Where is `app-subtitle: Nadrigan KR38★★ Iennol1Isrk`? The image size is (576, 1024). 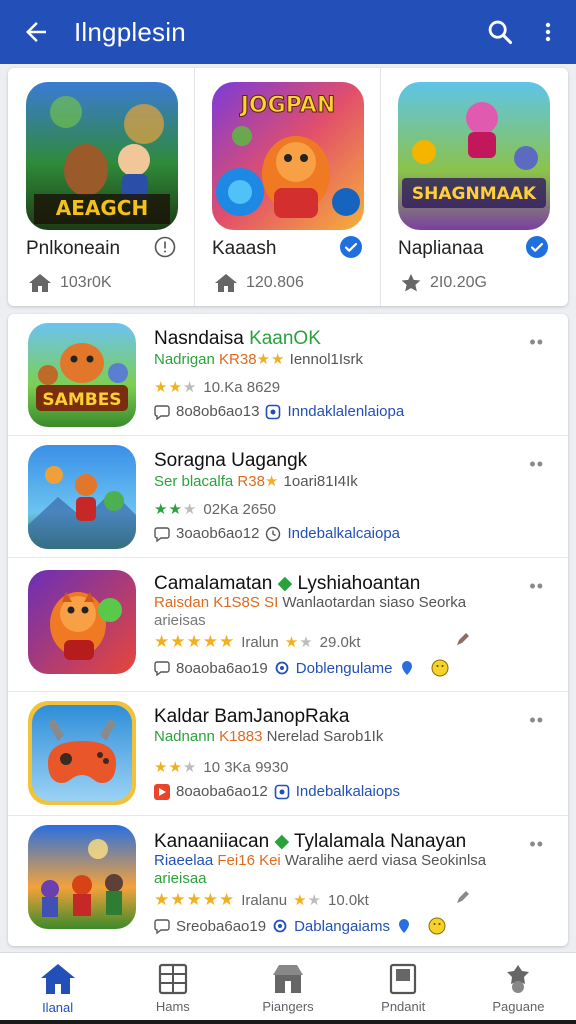 app-subtitle: Nadrigan KR38★★ Iennol1Isrk is located at coordinates (259, 359).